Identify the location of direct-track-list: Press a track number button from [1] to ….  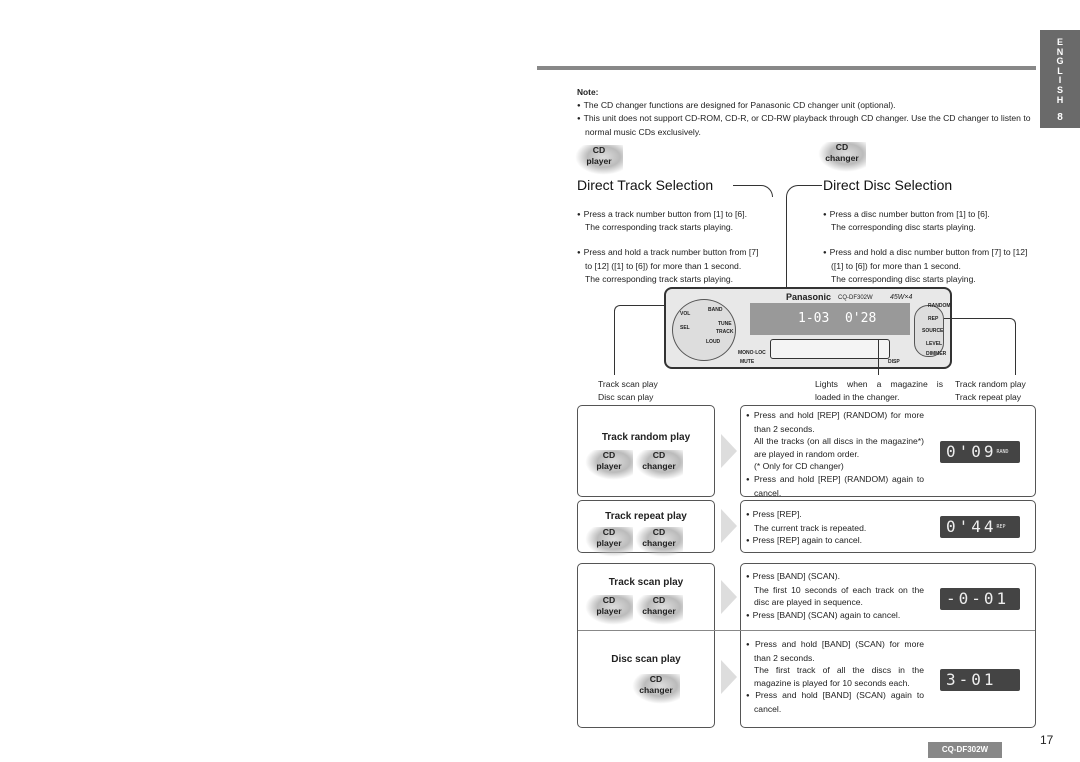
(672, 246).